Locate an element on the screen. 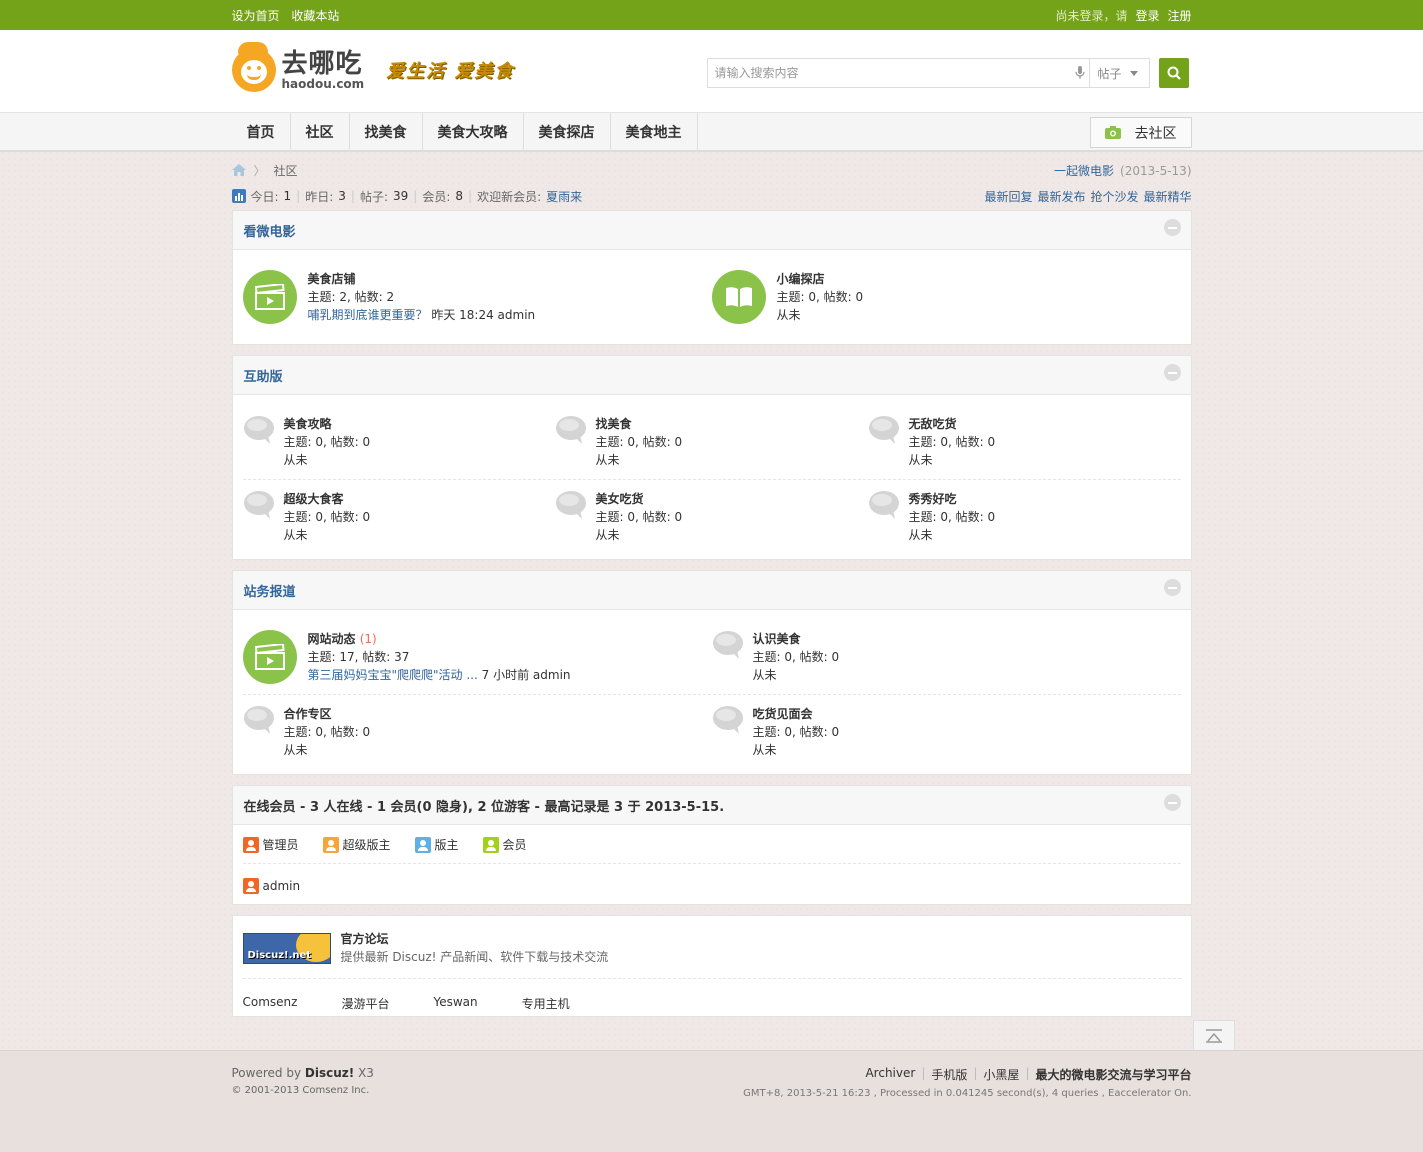  friend-link-yeswan: Yeswan is located at coordinates (455, 1003).